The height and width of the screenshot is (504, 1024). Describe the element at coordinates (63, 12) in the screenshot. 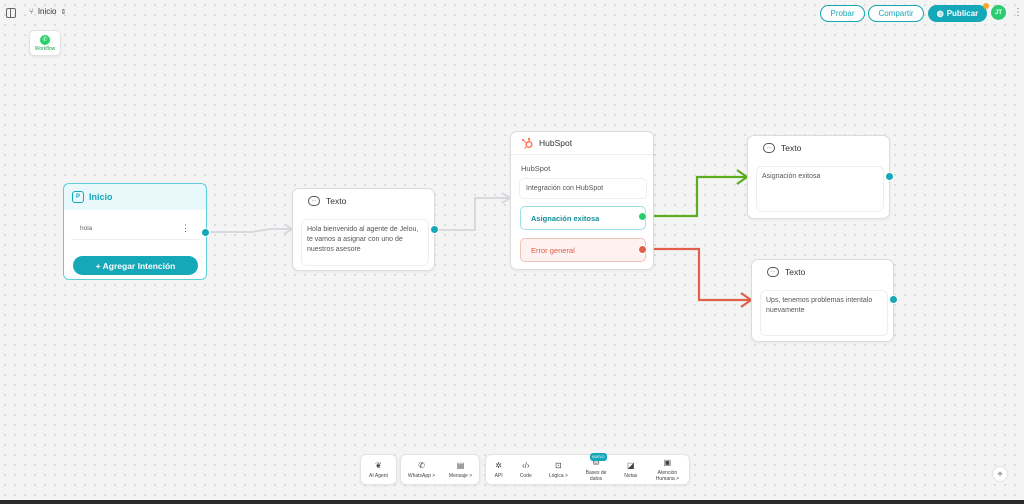

I see `chevron-updown-icon: ⇕` at that location.